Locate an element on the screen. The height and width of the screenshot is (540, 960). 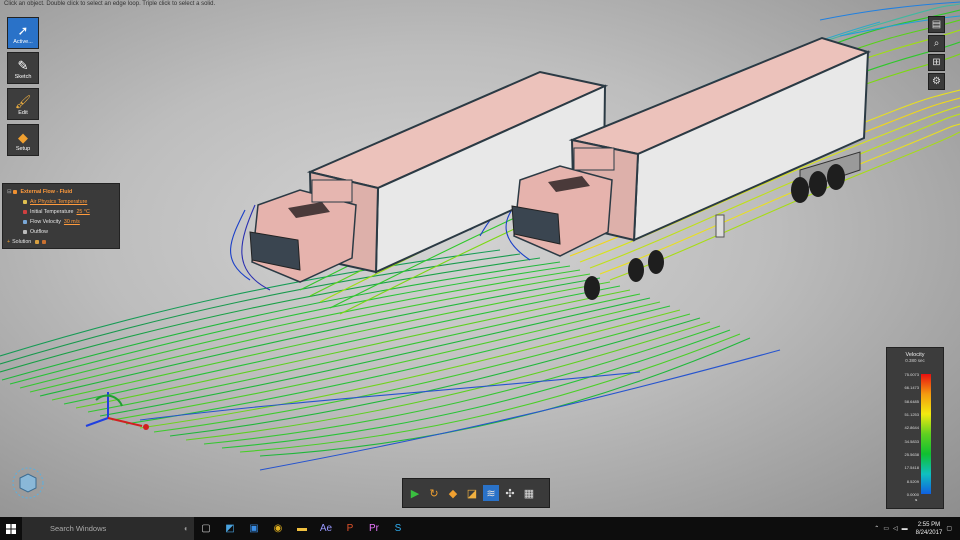
search-input: Search Windows ◖ is located at coordinates (108, 528).